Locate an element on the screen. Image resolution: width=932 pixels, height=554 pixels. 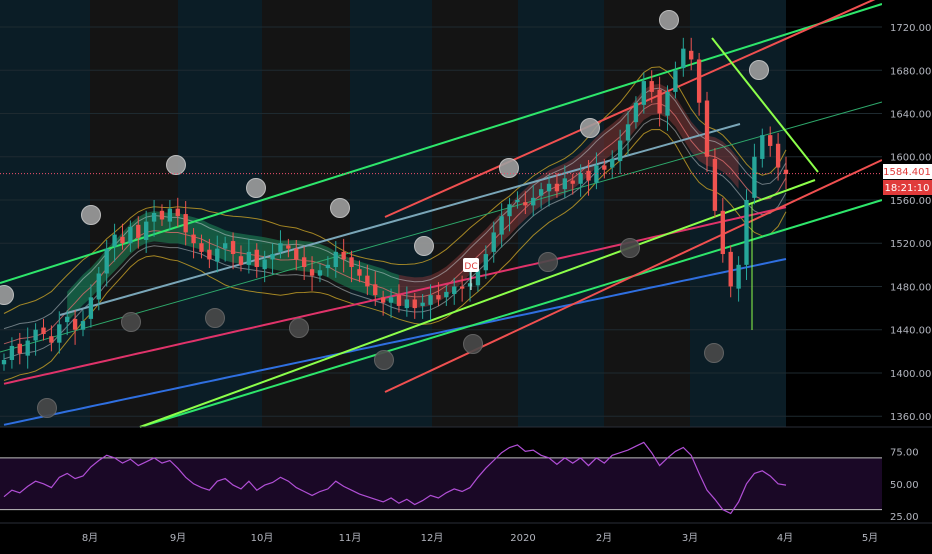
price-tick-label: 1640.000 is located at coordinates (911, 115).